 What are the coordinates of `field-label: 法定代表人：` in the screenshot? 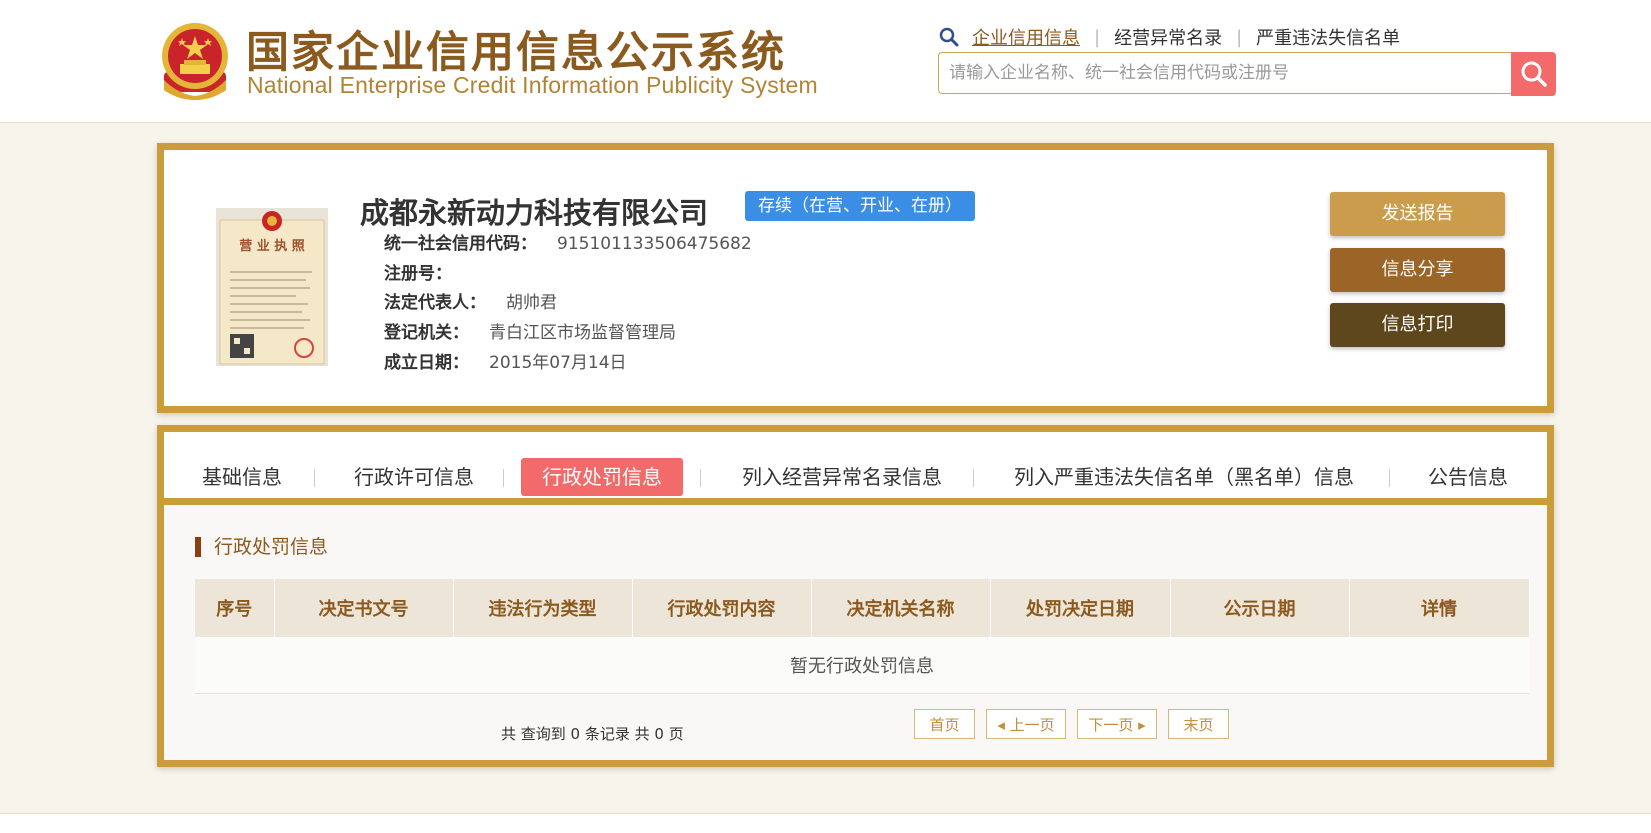 It's located at (435, 303).